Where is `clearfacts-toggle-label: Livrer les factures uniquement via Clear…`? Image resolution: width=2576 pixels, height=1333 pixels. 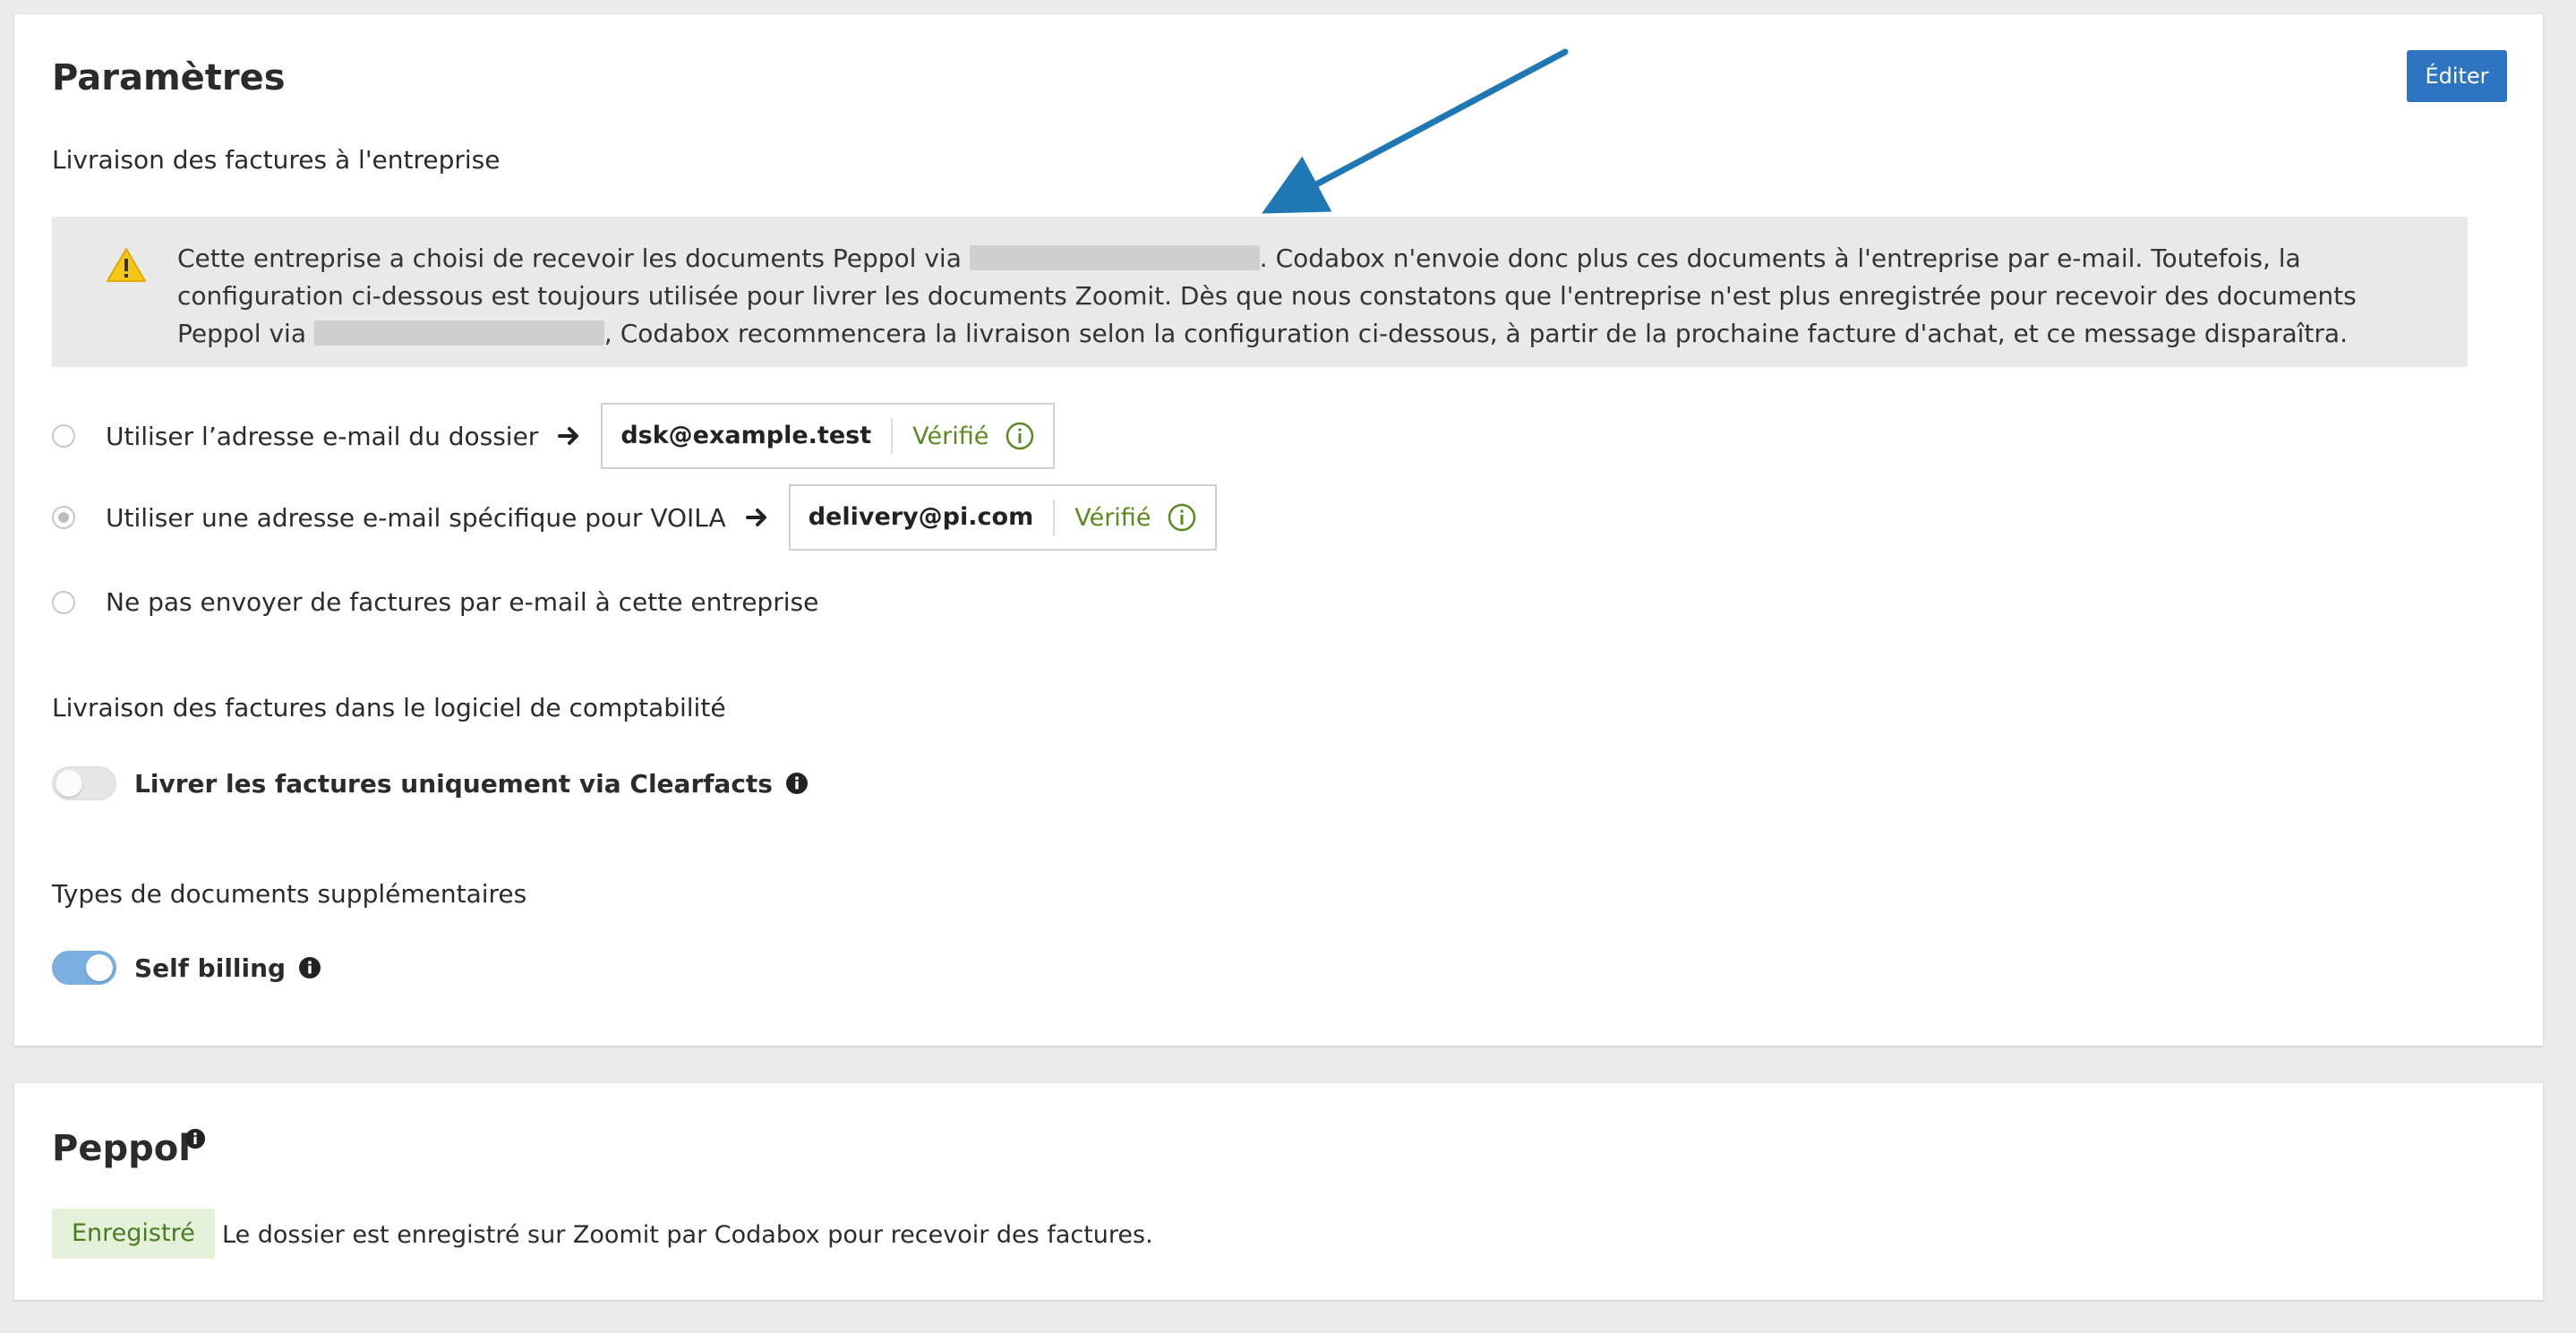 clearfacts-toggle-label: Livrer les factures uniquement via Clear… is located at coordinates (454, 783).